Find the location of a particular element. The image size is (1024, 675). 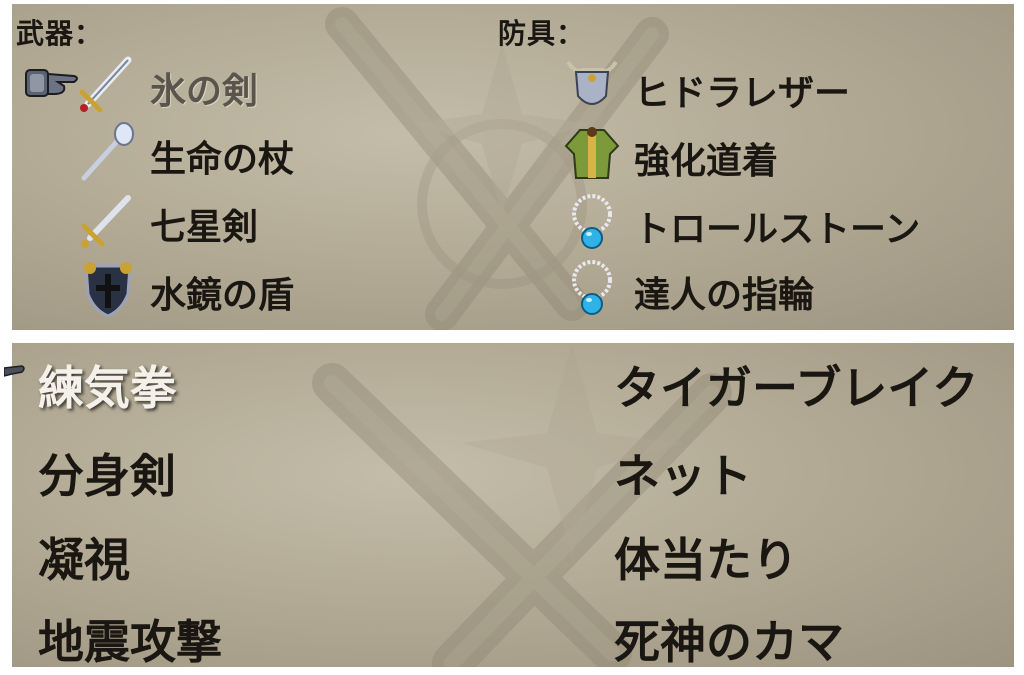

skill-item: 死神のカマ is located at coordinates (729, 639).